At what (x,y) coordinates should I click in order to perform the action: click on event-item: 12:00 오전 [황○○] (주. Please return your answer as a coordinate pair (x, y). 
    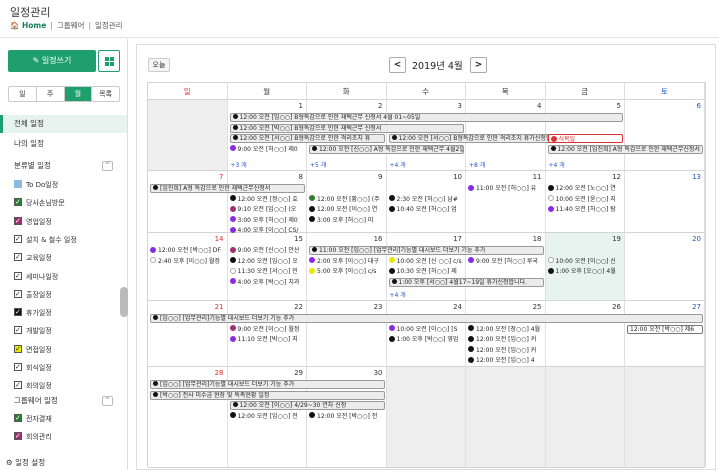
    Looking at the image, I should click on (347, 199).